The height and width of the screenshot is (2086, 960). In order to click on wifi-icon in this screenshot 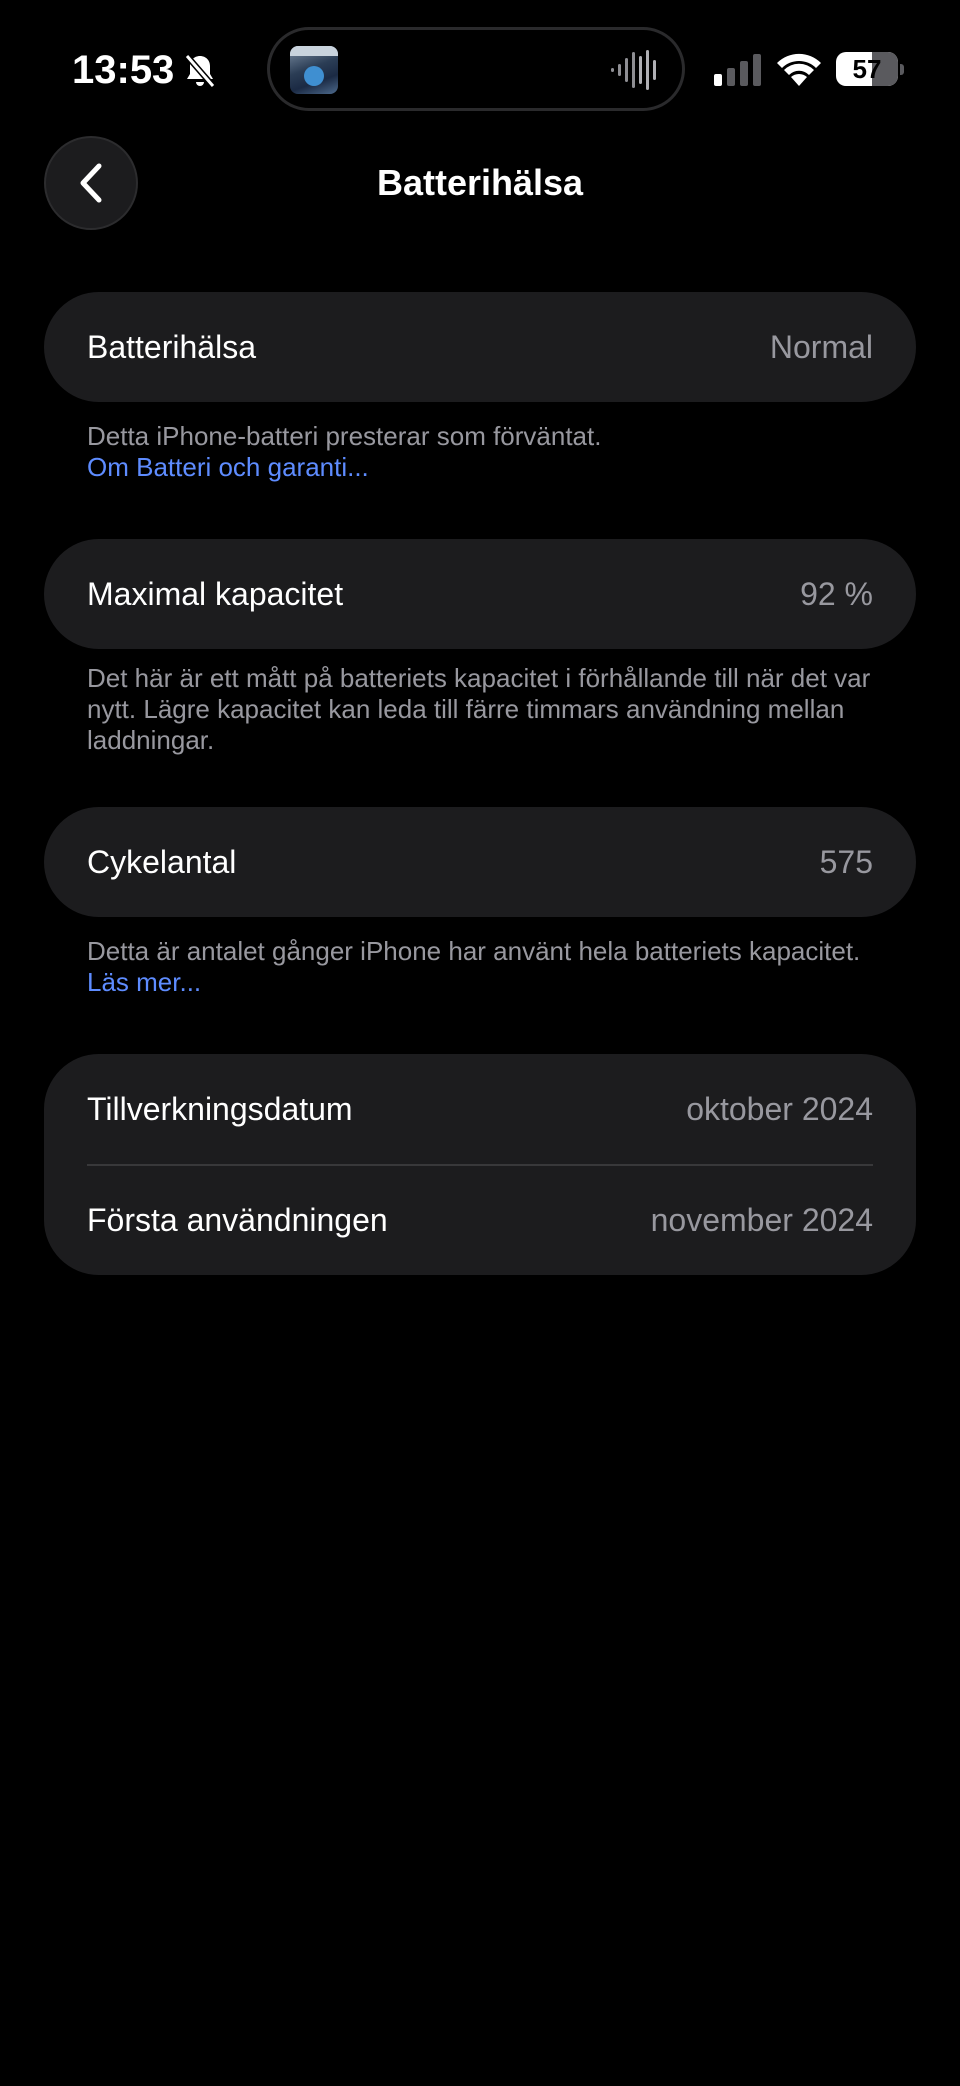, I will do `click(799, 69)`.